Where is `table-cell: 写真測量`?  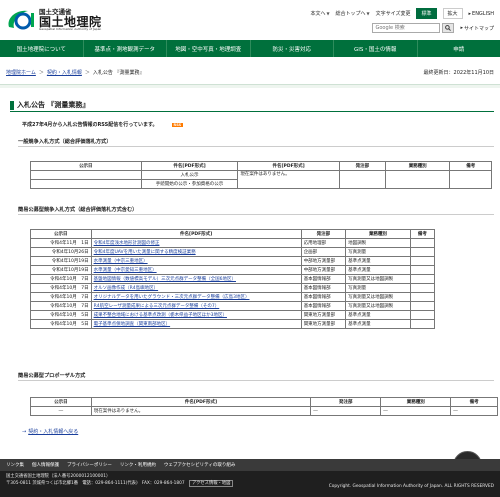 table-cell: 写真測量 is located at coordinates (378, 252).